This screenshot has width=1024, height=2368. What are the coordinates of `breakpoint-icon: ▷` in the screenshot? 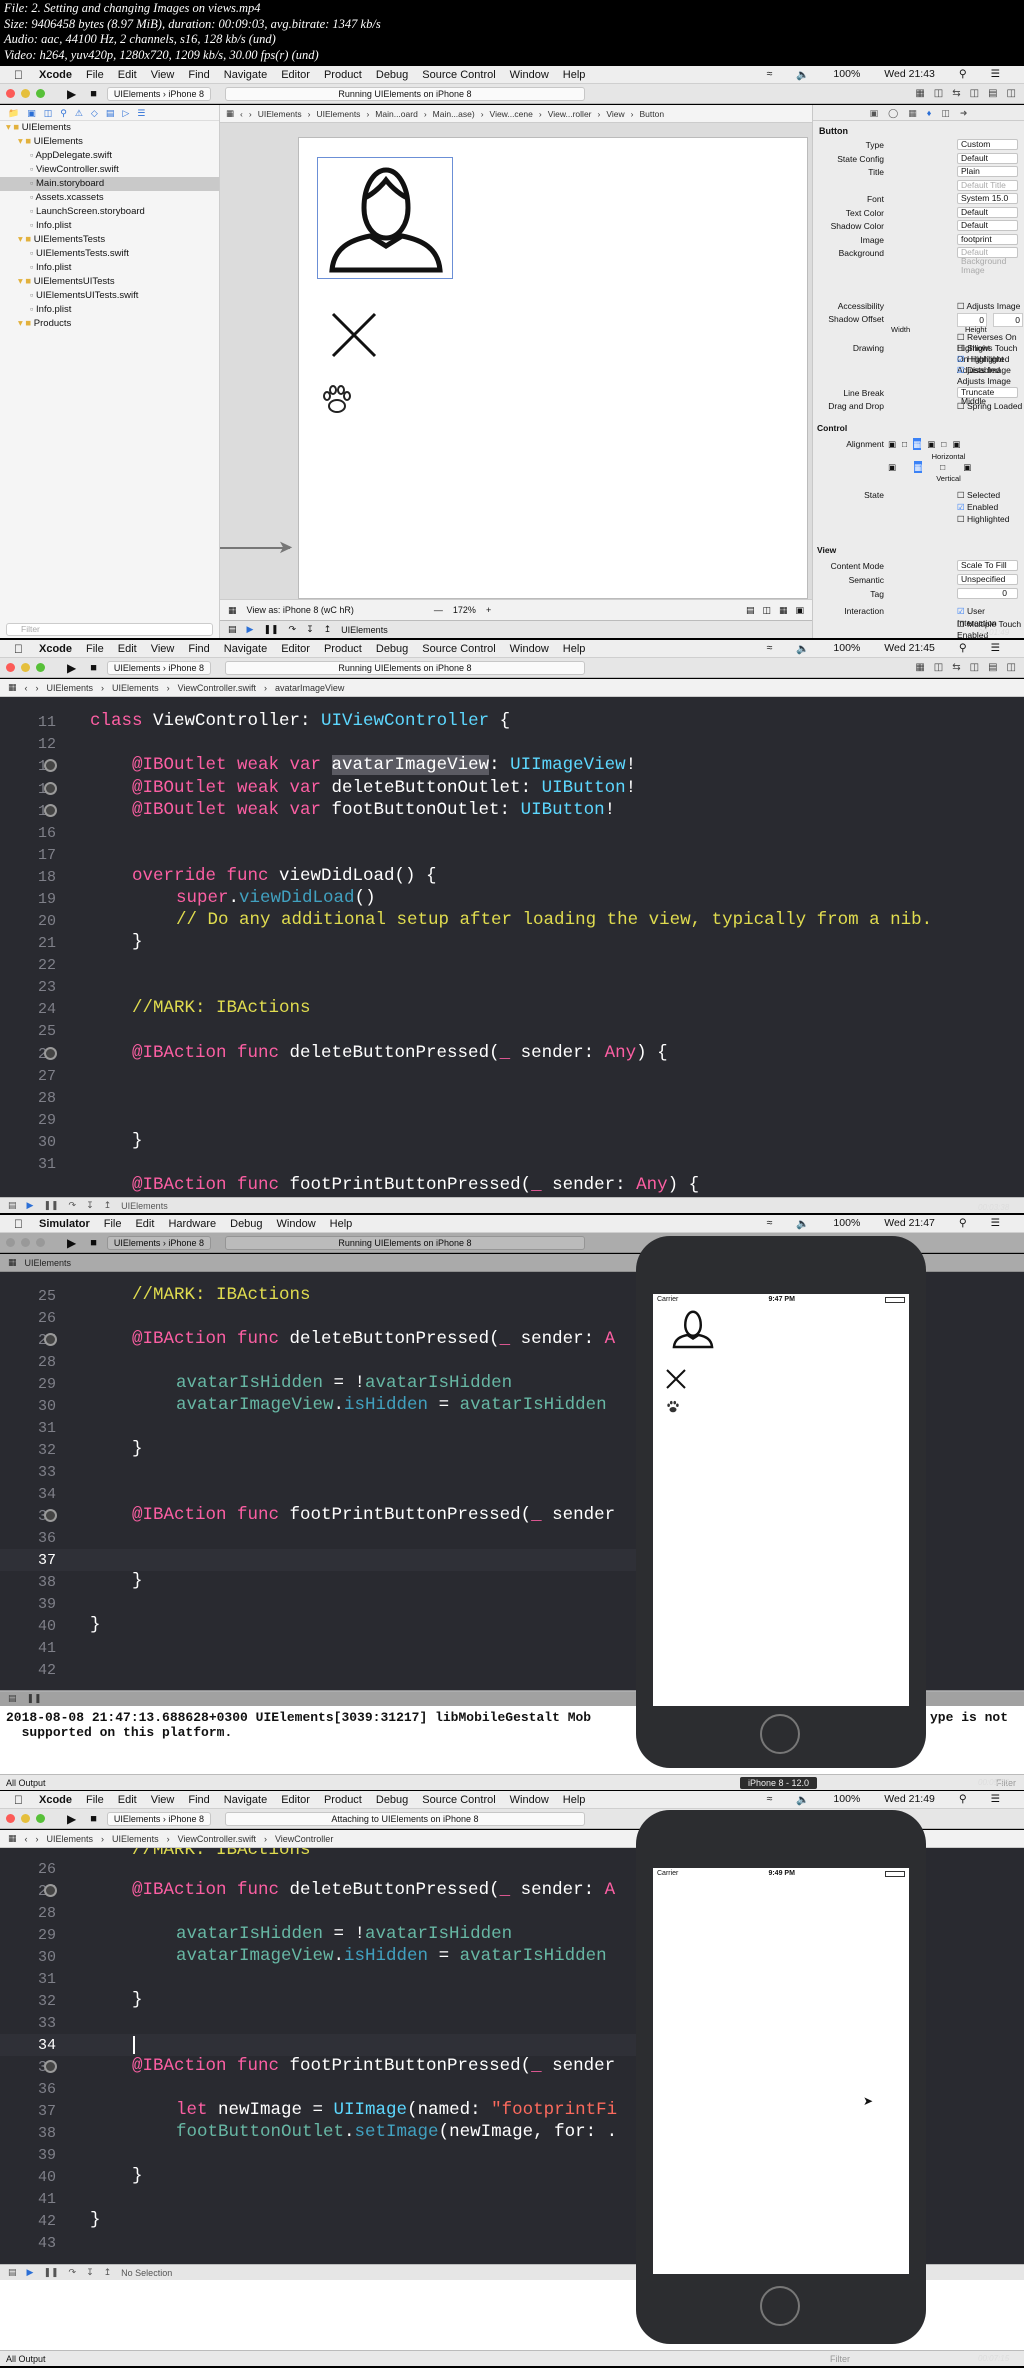 It's located at (125, 112).